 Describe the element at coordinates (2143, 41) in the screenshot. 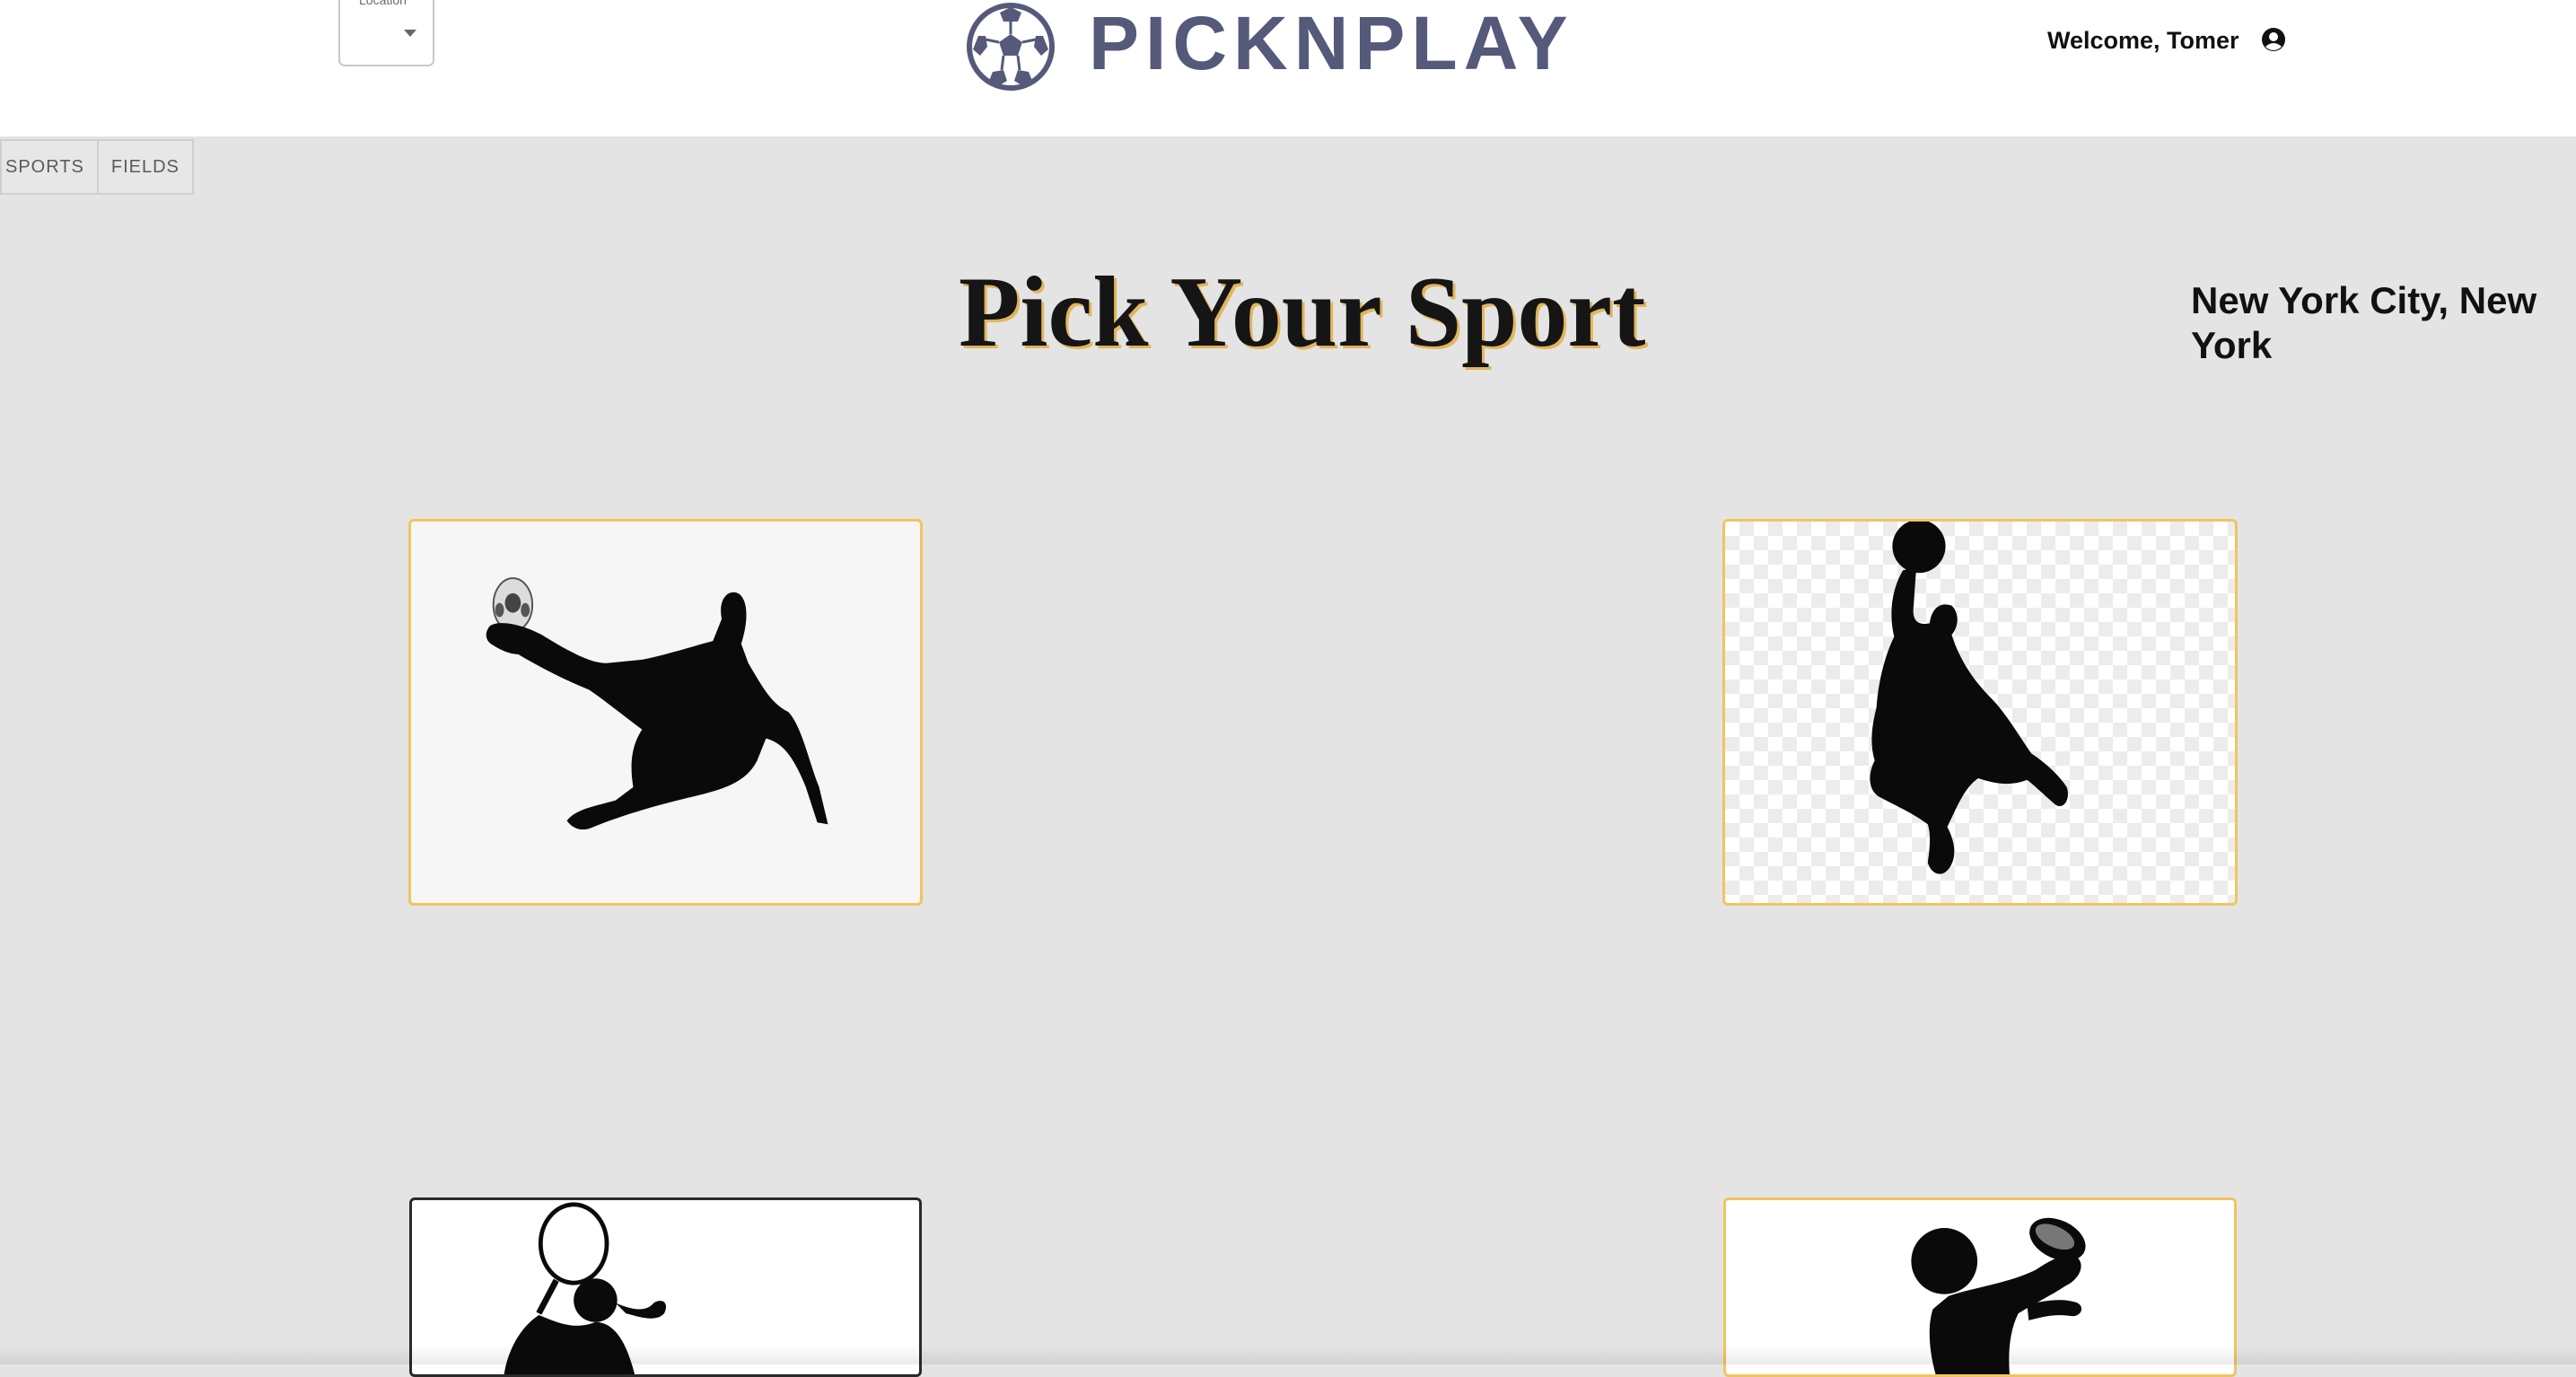

I see `welcome-text: Welcome, Tomer` at that location.